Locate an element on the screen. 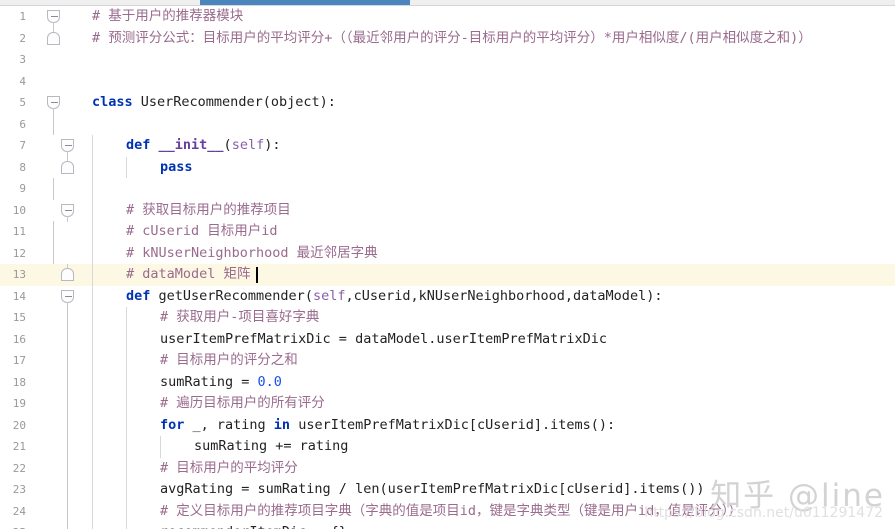 The width and height of the screenshot is (895, 529). code-token: ,cUserid,kNUserNeighborhood,dataModel): is located at coordinates (504, 295).